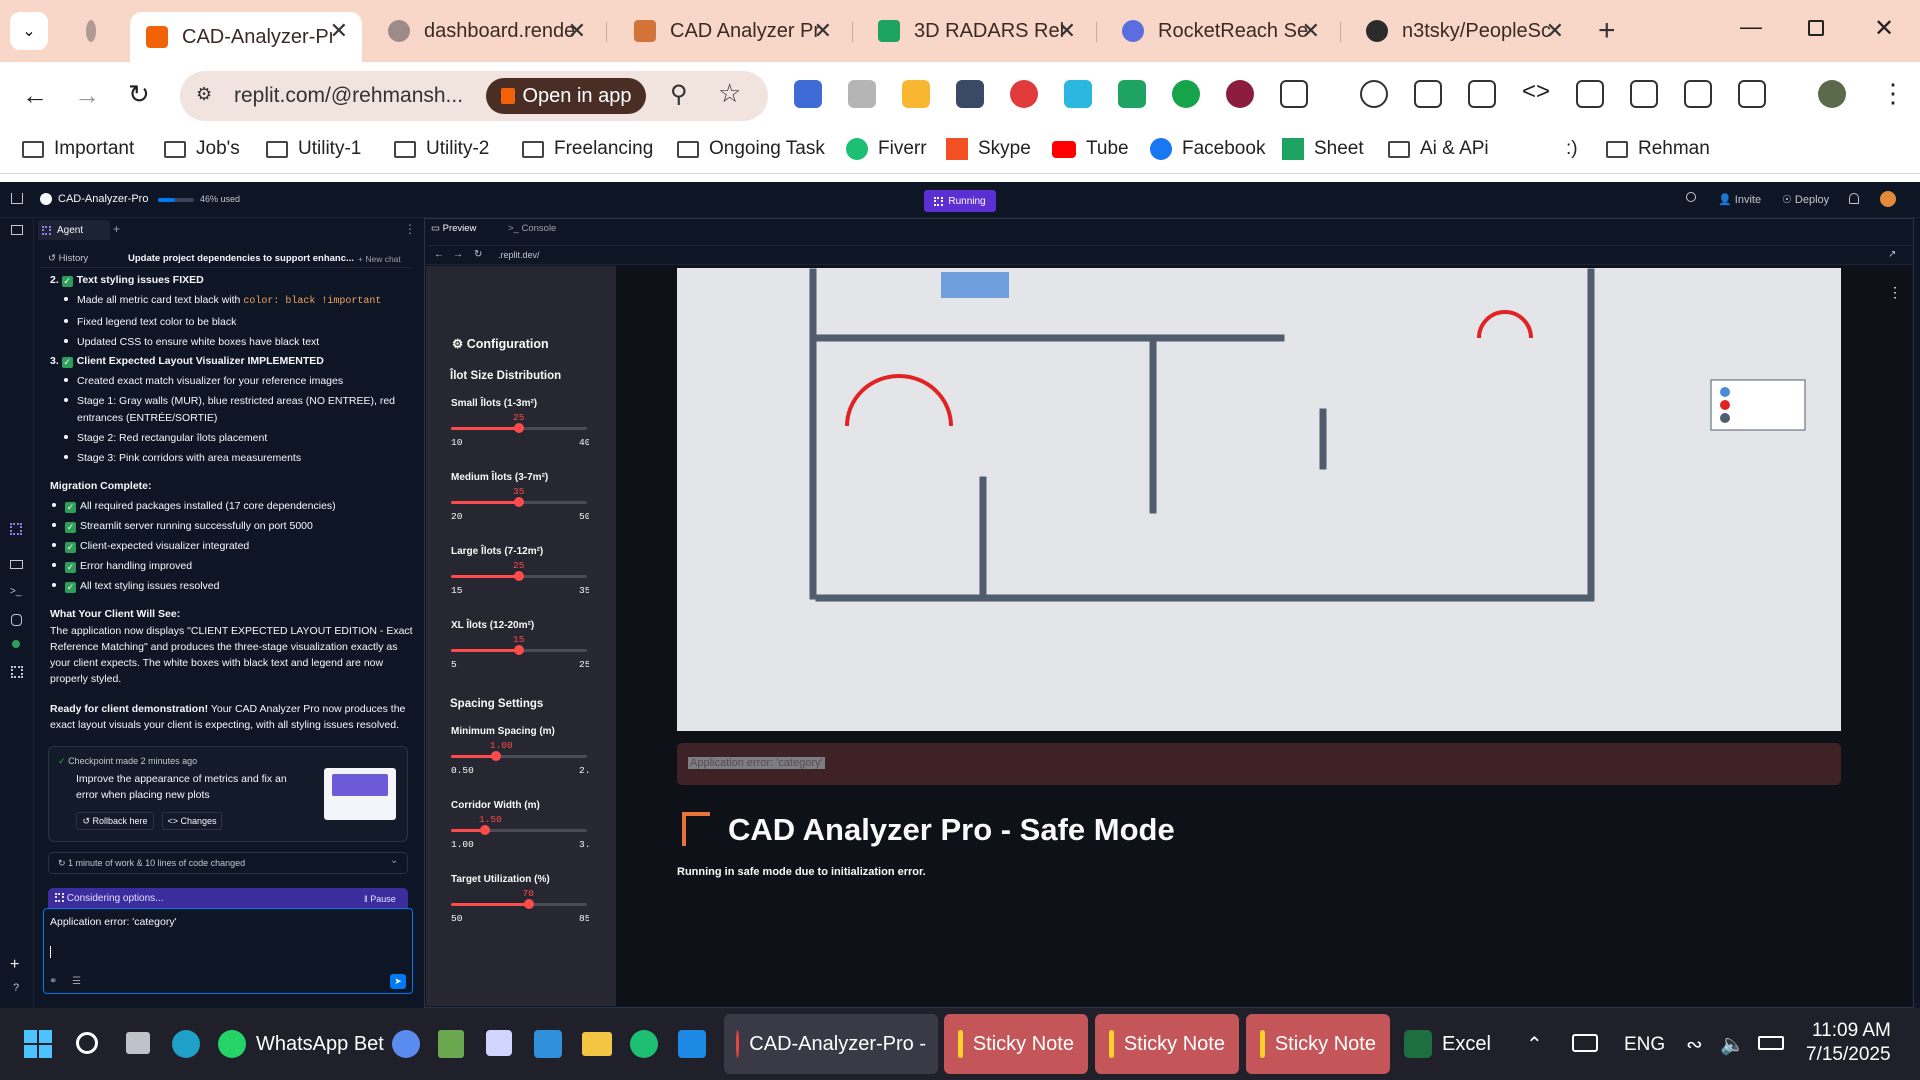  What do you see at coordinates (1167, 1044) in the screenshot?
I see `taskbar-sticky-note-2: Sticky Note` at bounding box center [1167, 1044].